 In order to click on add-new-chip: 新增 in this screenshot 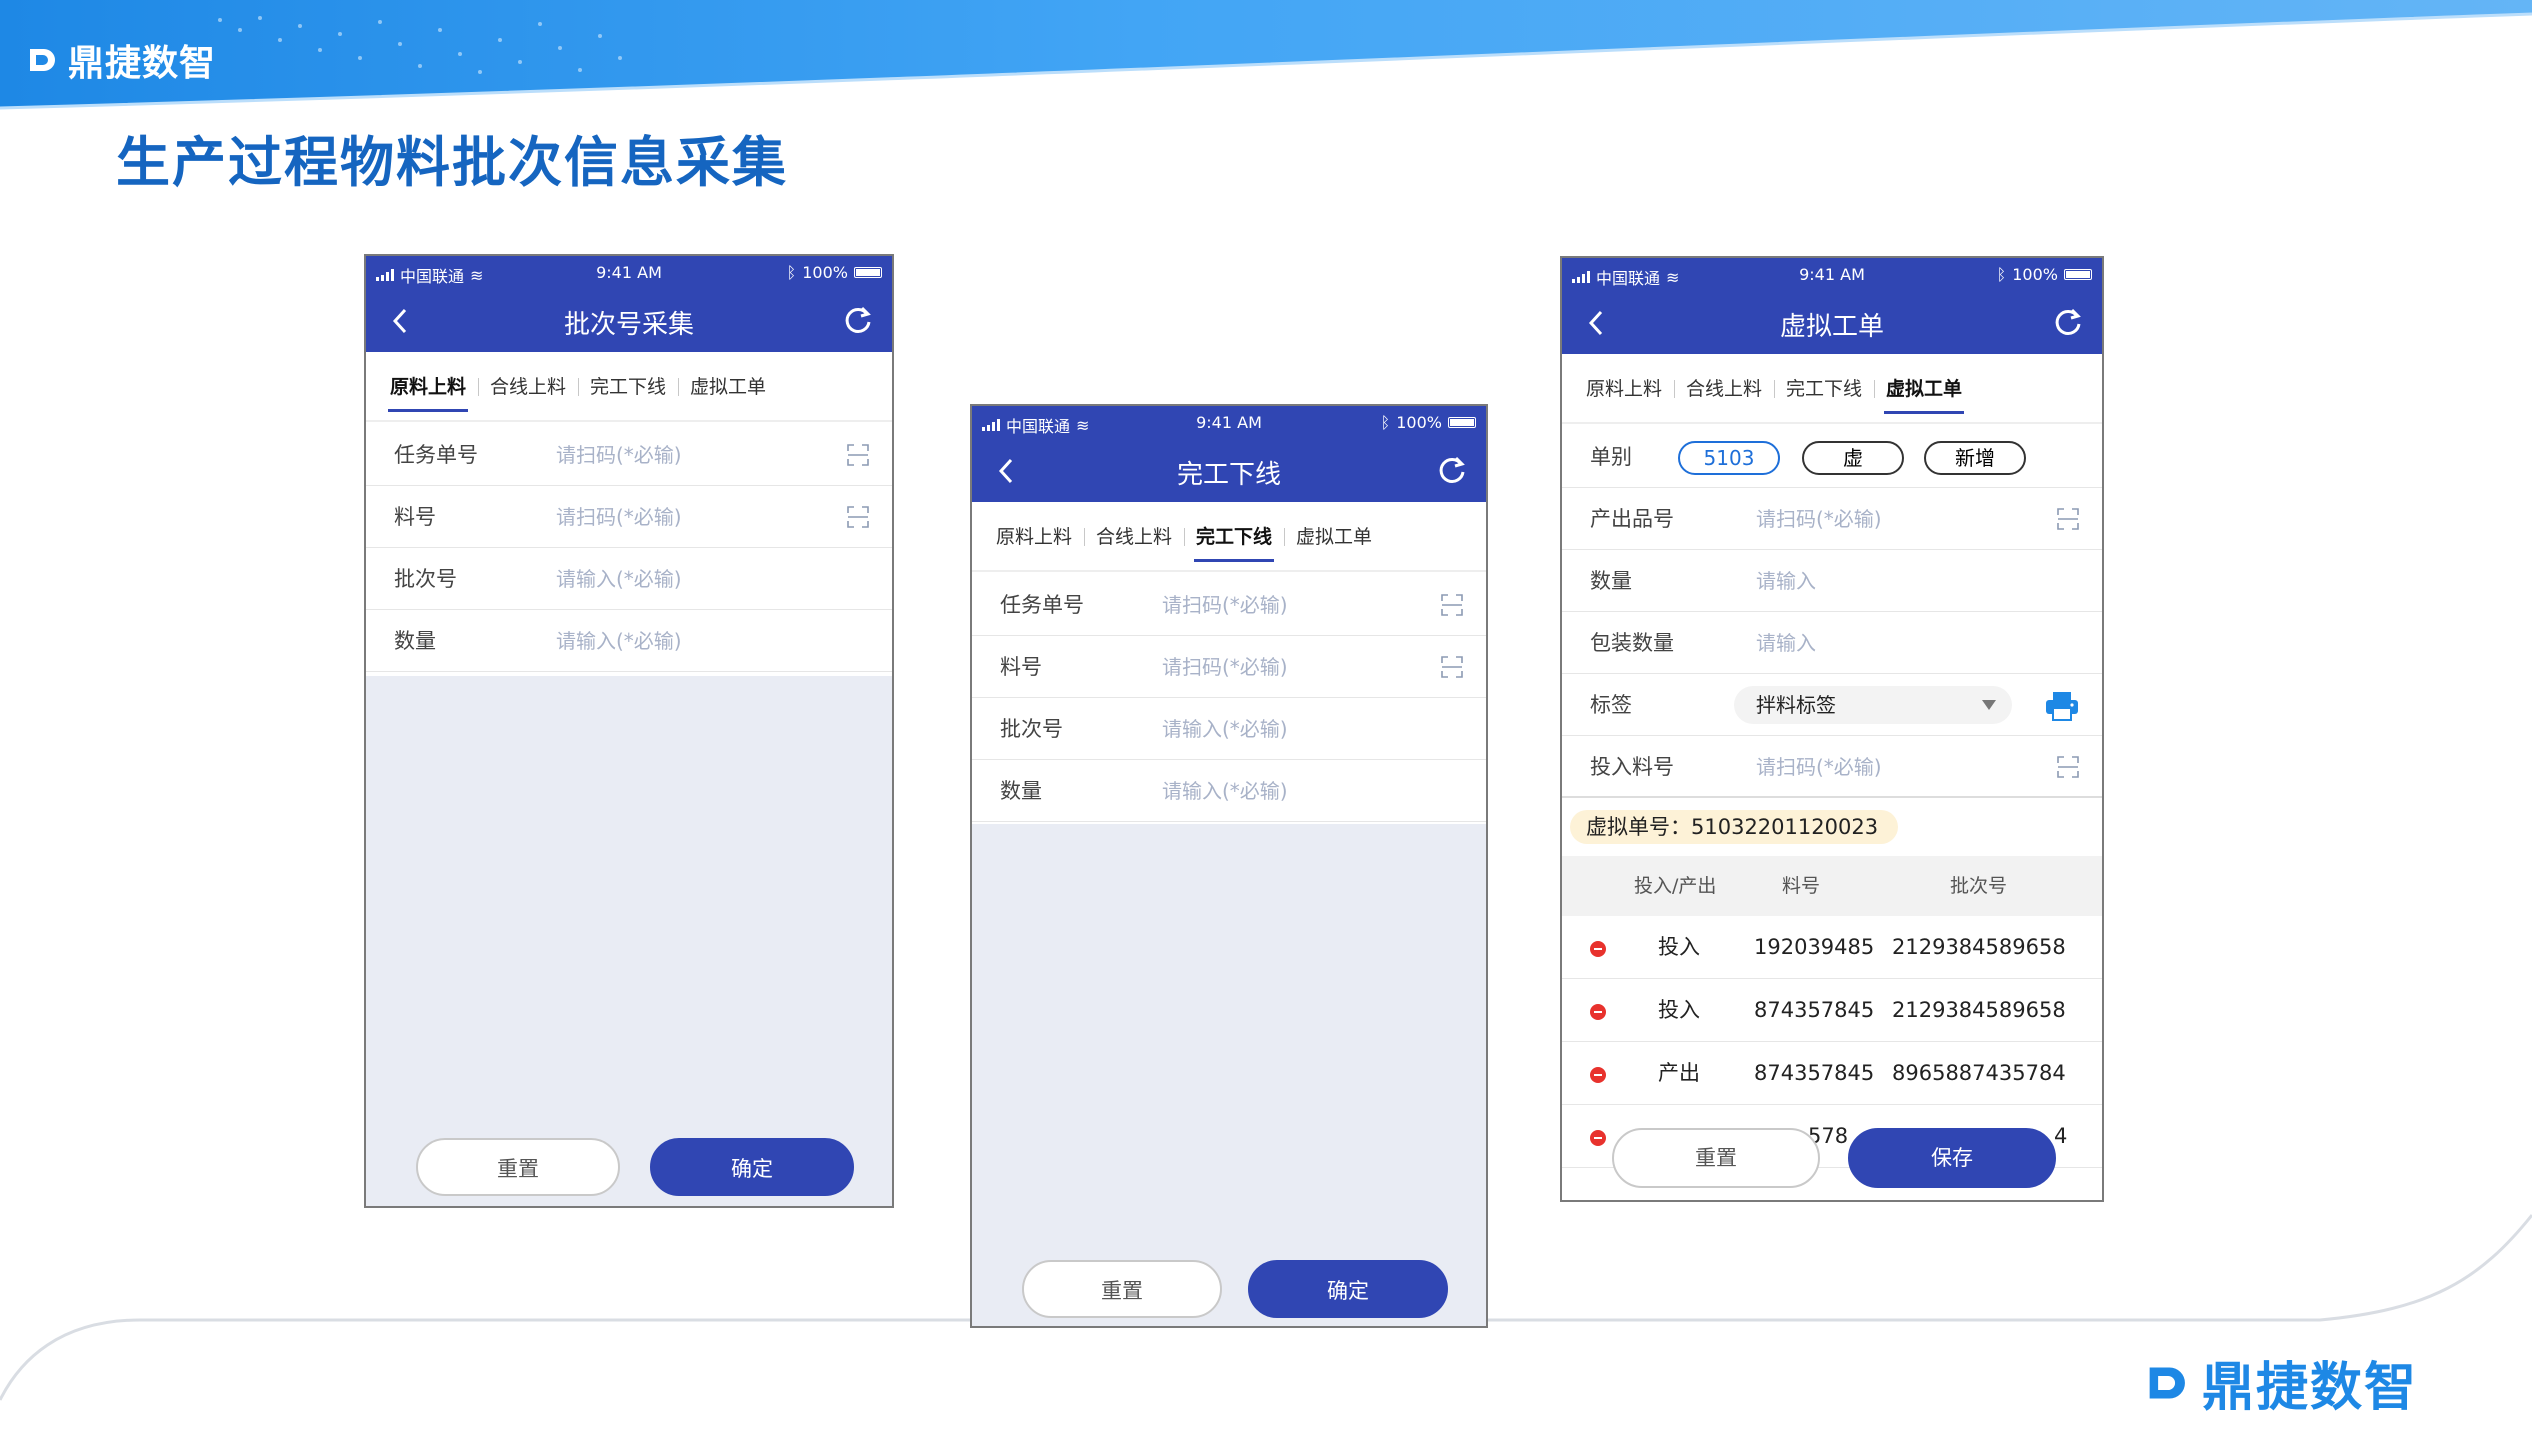, I will do `click(1975, 458)`.